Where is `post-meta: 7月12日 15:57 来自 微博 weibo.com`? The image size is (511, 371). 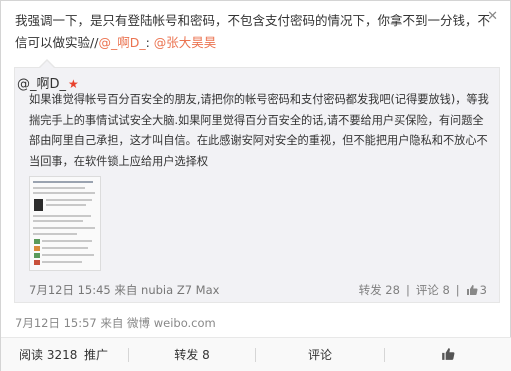
post-meta: 7月12日 15:57 来自 微博 weibo.com is located at coordinates (115, 323).